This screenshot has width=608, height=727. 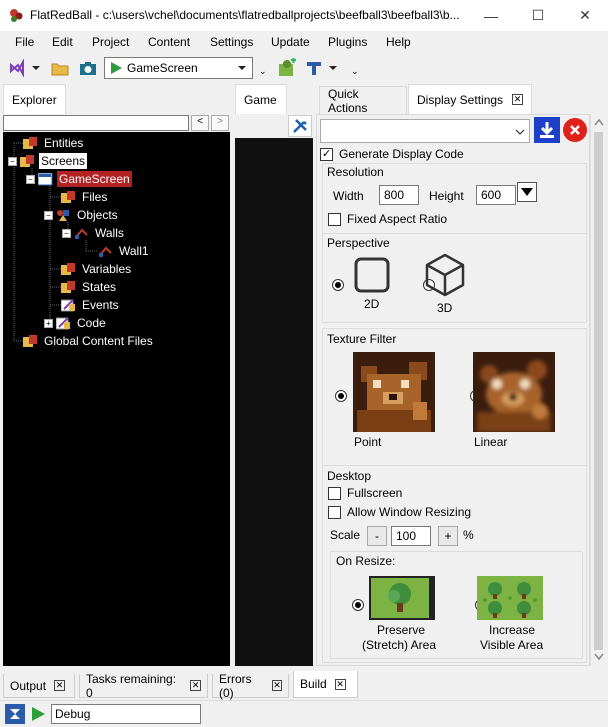 What do you see at coordinates (585, 15) in the screenshot?
I see `close-window-button: ✕` at bounding box center [585, 15].